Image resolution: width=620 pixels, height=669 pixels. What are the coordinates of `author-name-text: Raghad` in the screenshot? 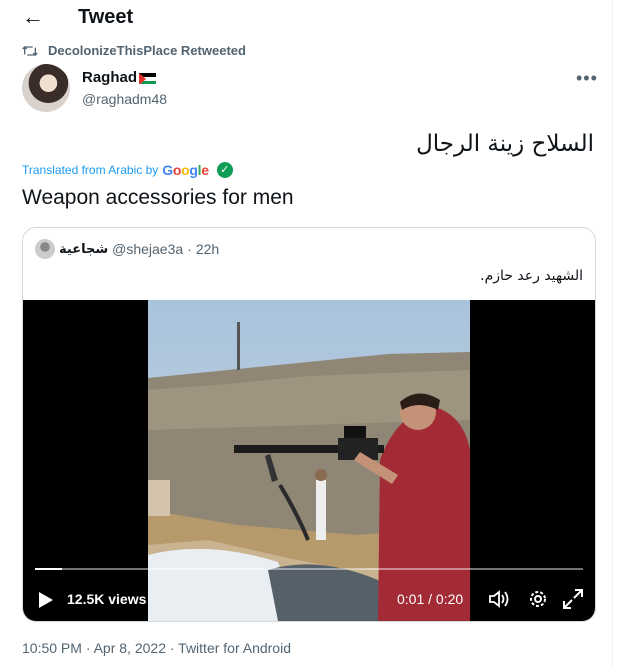 It's located at (109, 77).